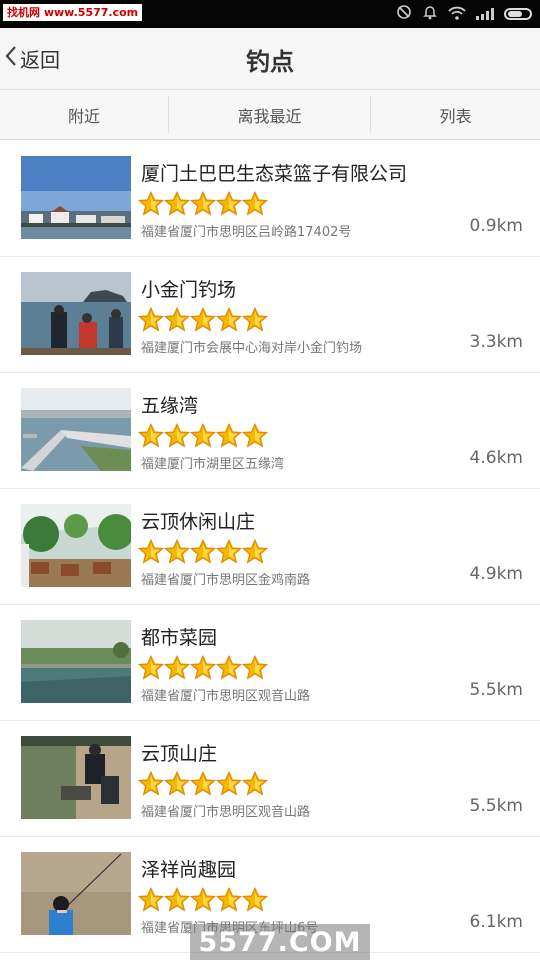 Image resolution: width=540 pixels, height=960 pixels. What do you see at coordinates (518, 14) in the screenshot?
I see `battery-icon` at bounding box center [518, 14].